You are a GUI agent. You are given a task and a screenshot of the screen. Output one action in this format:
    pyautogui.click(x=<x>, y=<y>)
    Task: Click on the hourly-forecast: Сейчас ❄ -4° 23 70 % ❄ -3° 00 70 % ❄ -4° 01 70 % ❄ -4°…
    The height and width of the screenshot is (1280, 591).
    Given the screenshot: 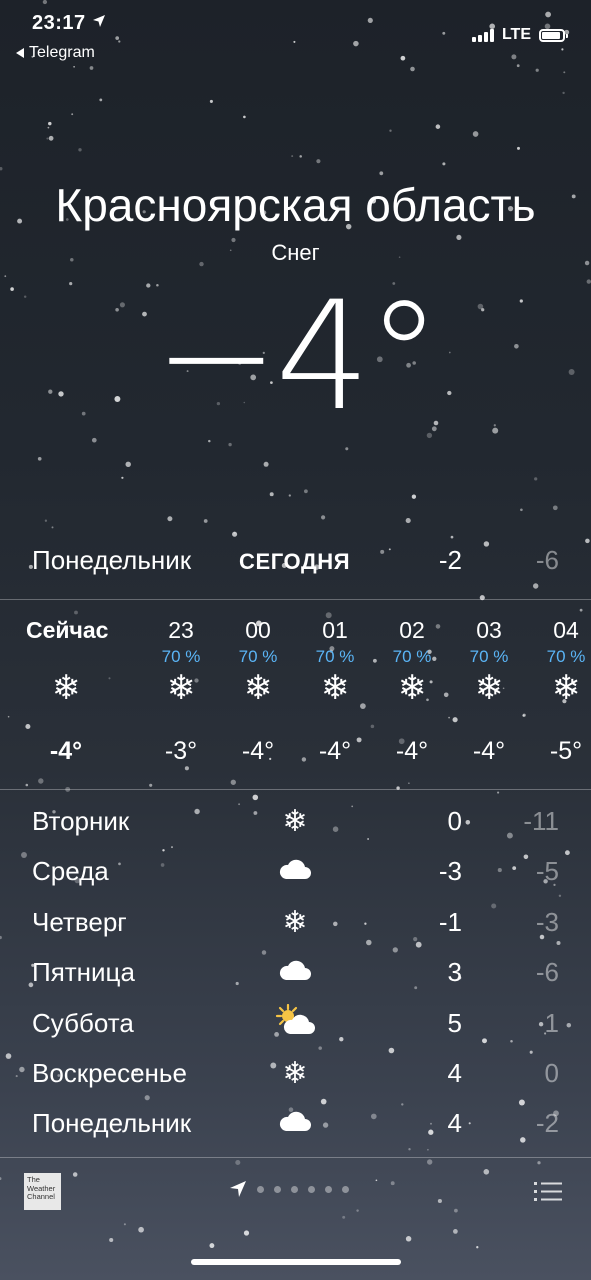 What is the action you would take?
    pyautogui.click(x=295, y=694)
    